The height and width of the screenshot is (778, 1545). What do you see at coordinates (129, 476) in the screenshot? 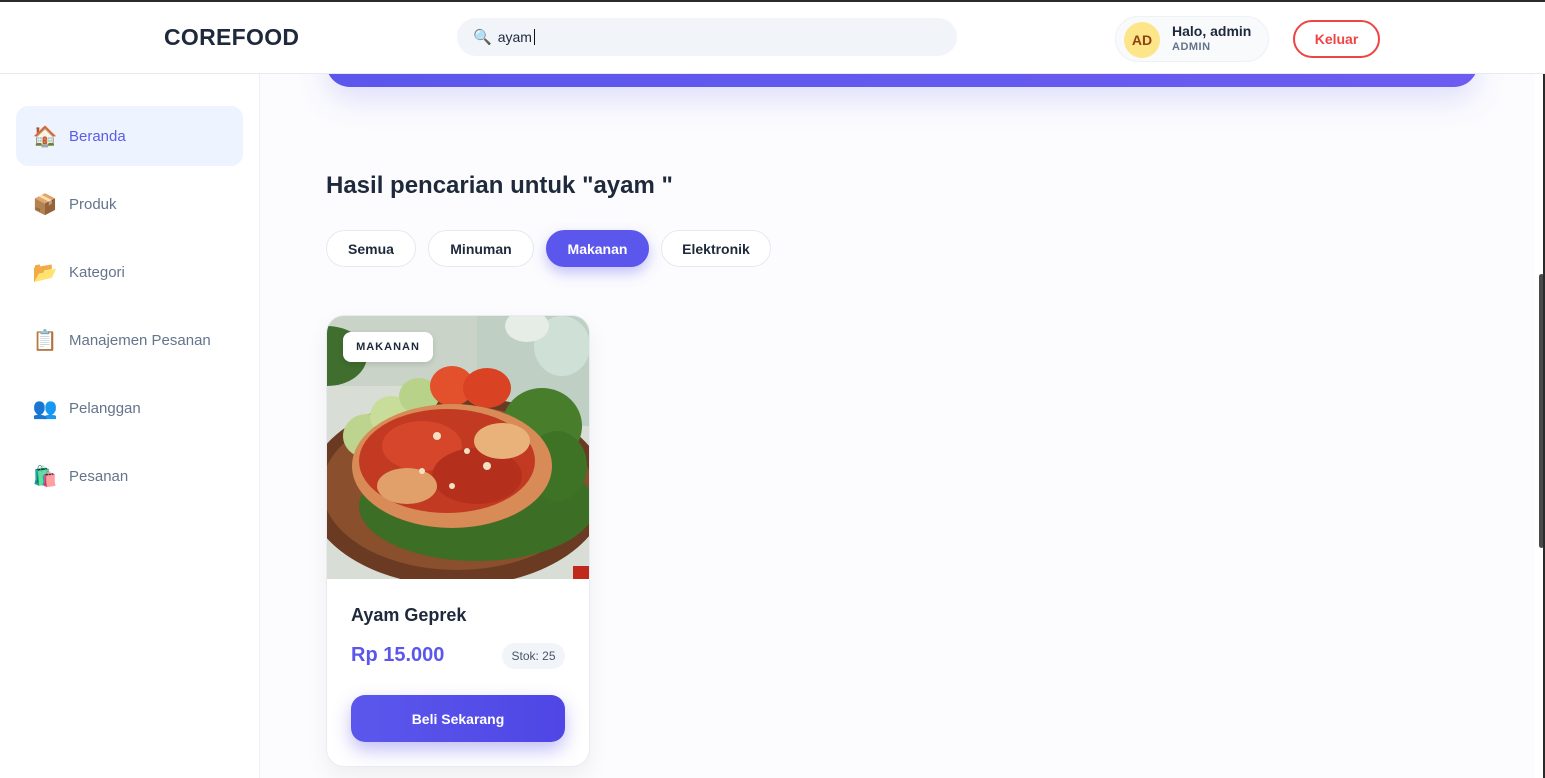
I see `sidebar-item-pesanan: 🛍️ Pesanan` at bounding box center [129, 476].